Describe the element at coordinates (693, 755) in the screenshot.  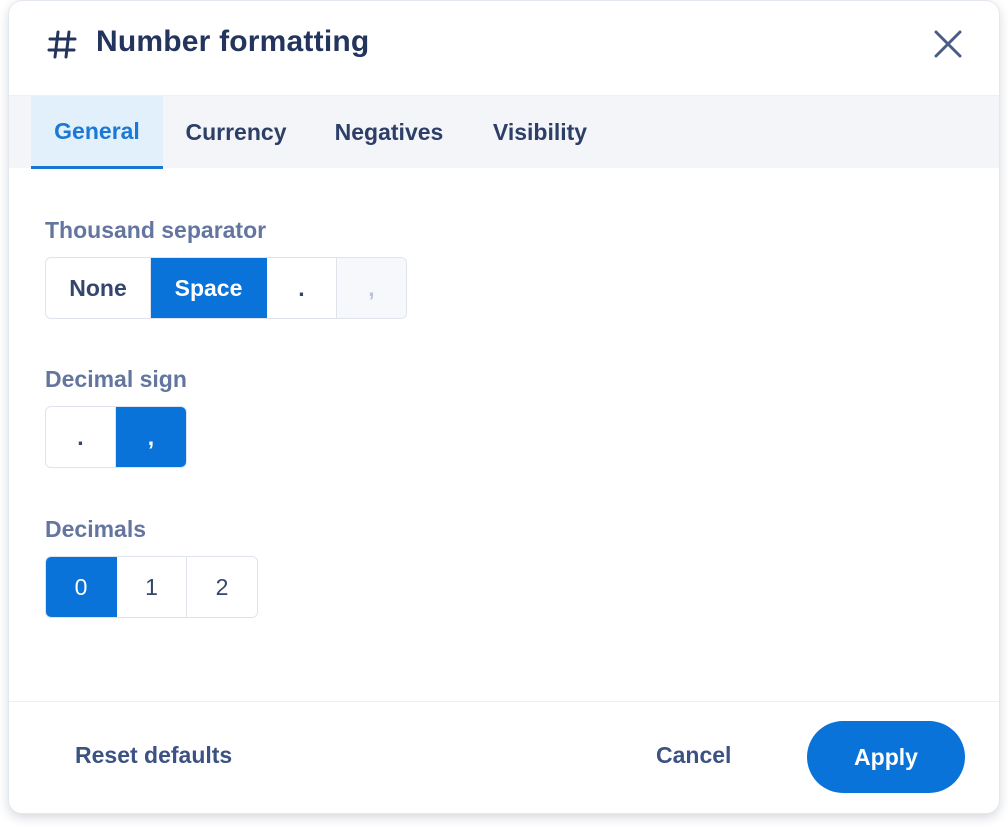
I see `cancel-button: Cancel` at that location.